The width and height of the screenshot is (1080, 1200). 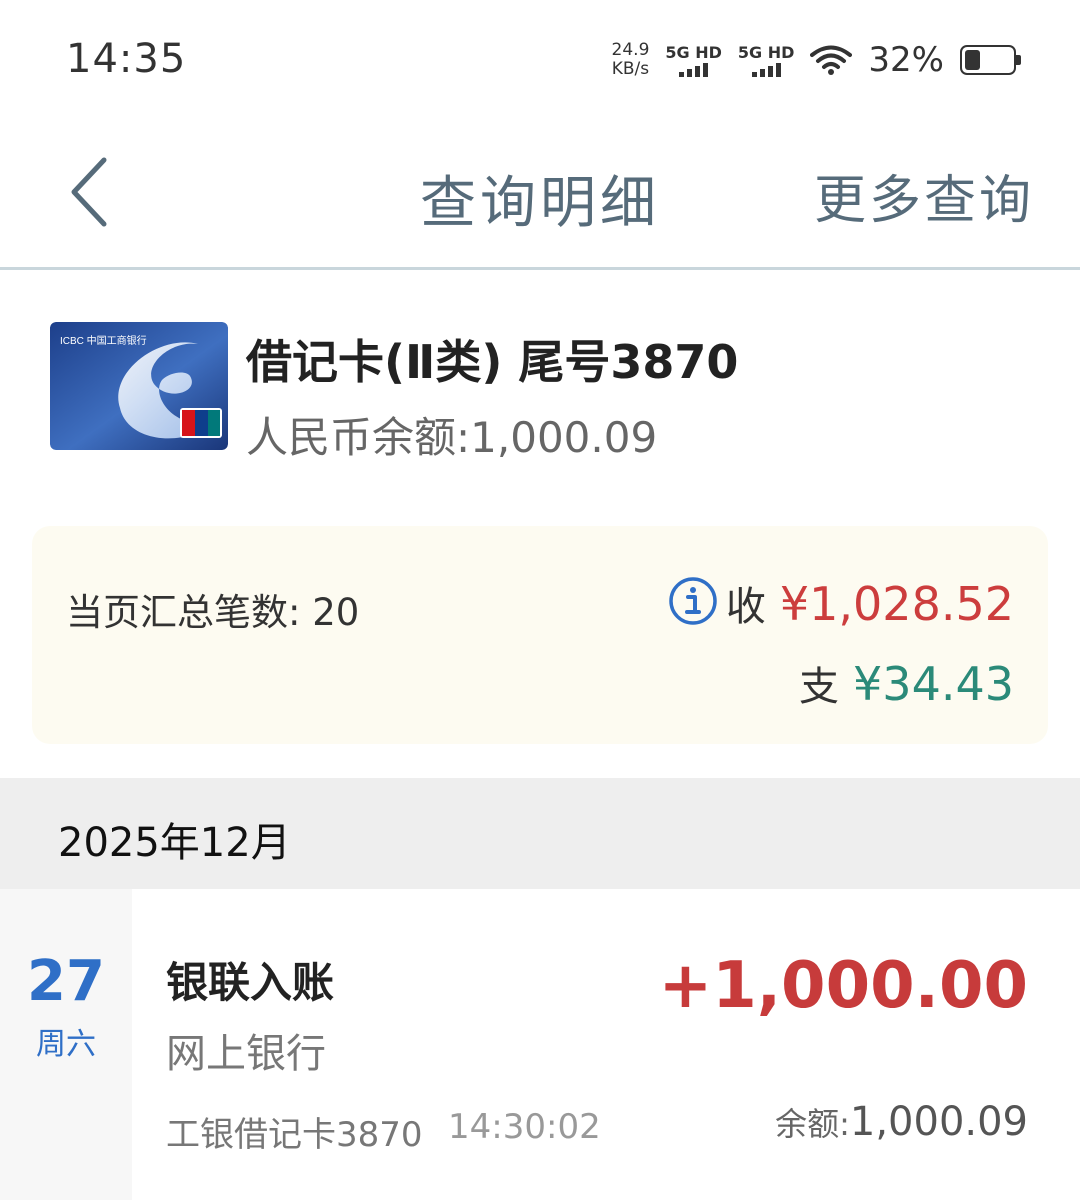 What do you see at coordinates (938, 1122) in the screenshot?
I see `transaction-balance-value: 1,000.09` at bounding box center [938, 1122].